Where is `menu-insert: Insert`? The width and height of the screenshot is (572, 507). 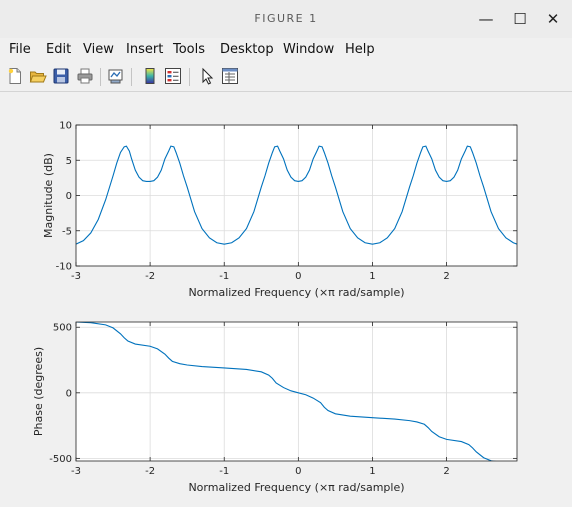
menu-insert: Insert is located at coordinates (144, 50).